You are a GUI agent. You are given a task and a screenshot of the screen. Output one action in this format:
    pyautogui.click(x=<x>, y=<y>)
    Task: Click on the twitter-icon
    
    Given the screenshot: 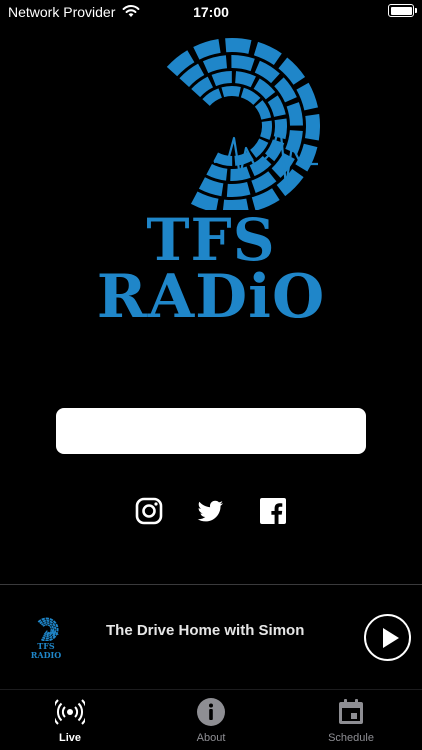 What is the action you would take?
    pyautogui.click(x=210, y=511)
    